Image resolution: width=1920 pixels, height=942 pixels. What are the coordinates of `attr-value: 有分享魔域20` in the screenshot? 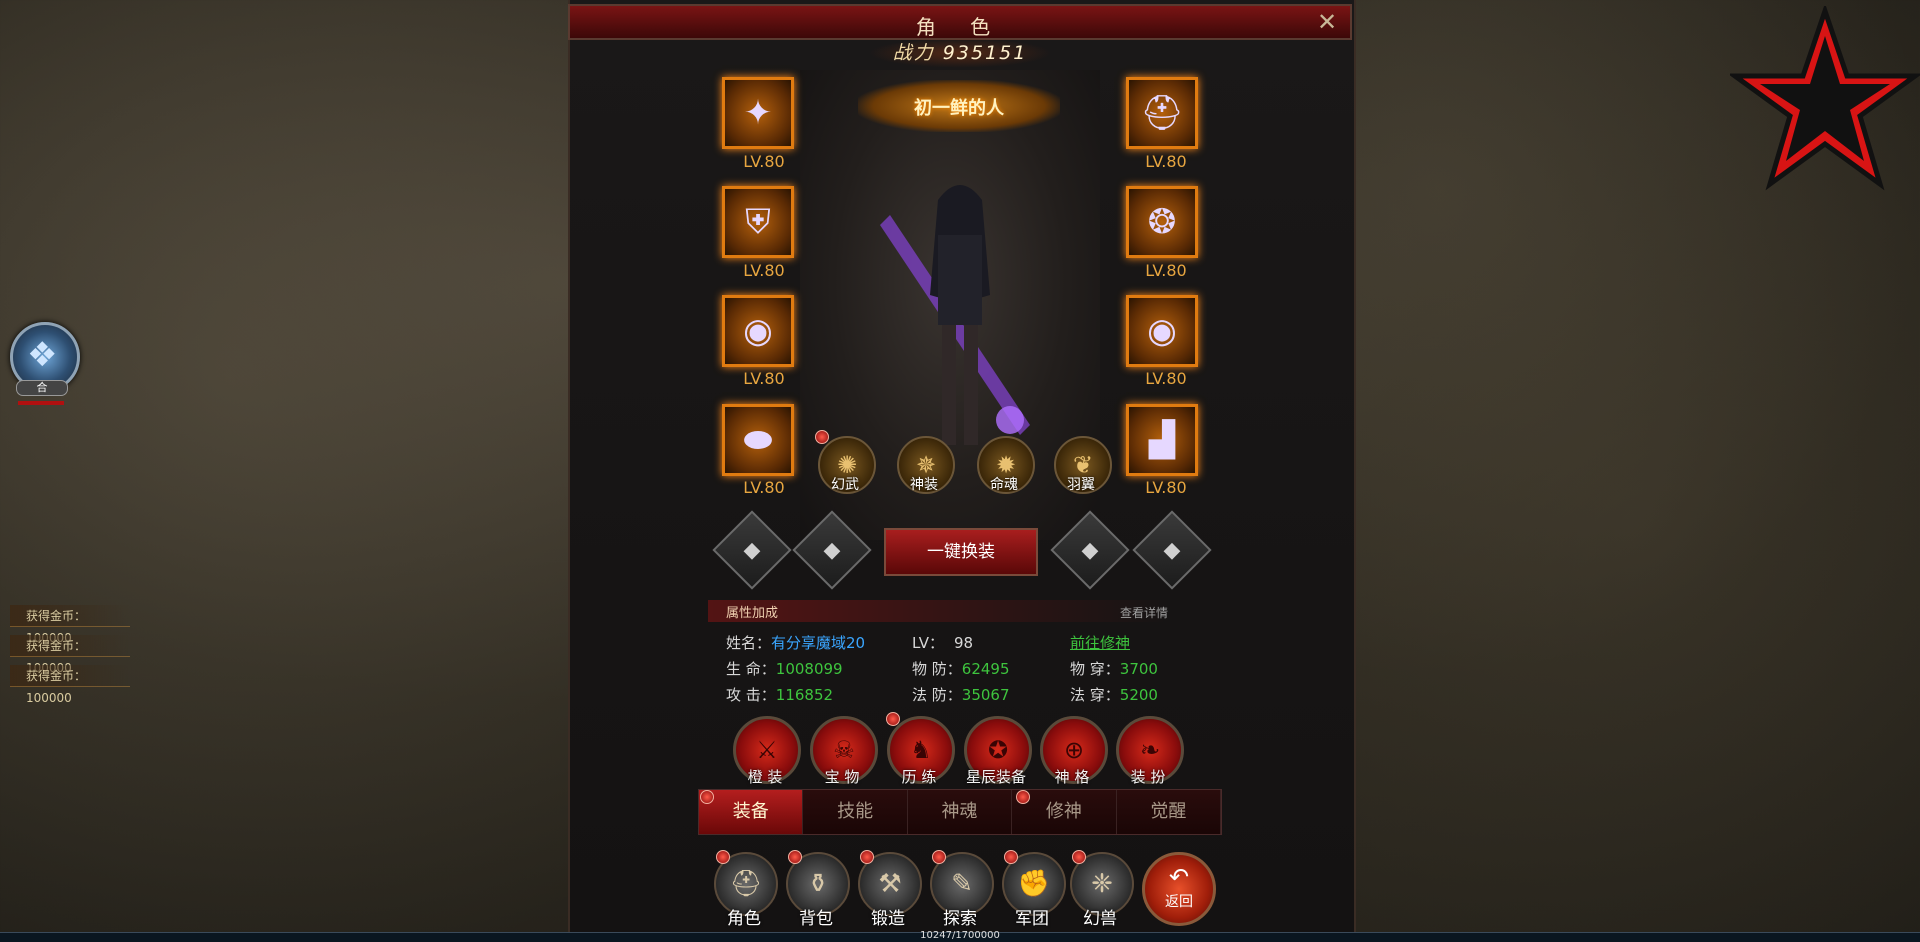 It's located at (818, 643).